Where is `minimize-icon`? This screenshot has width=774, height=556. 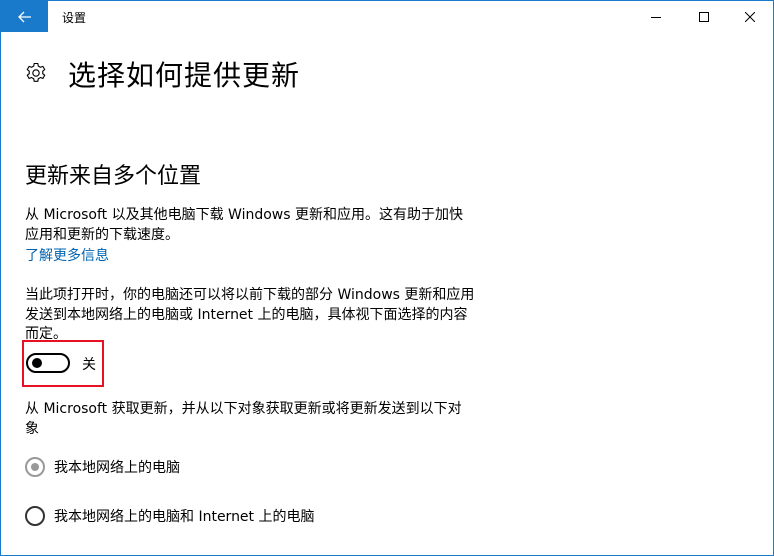 minimize-icon is located at coordinates (656, 17).